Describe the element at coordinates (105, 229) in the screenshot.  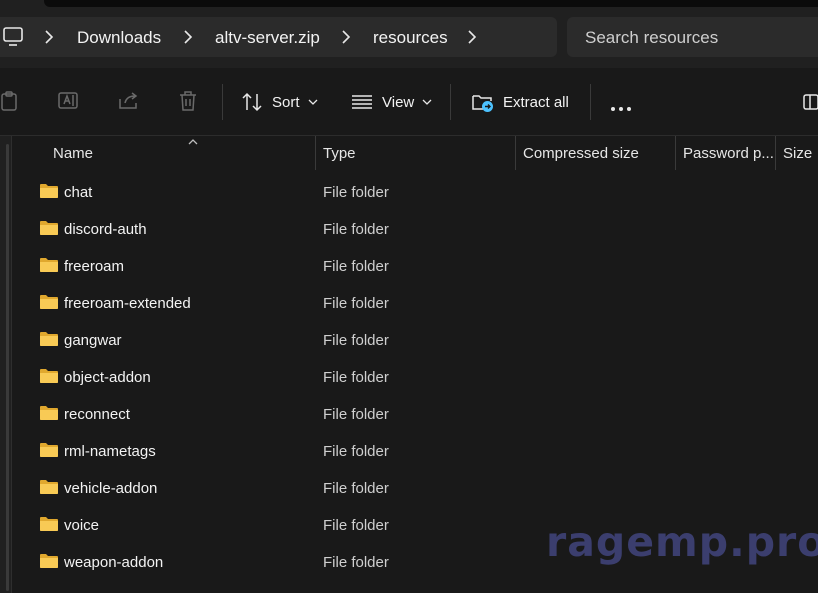
I see `file-name: discord-auth` at that location.